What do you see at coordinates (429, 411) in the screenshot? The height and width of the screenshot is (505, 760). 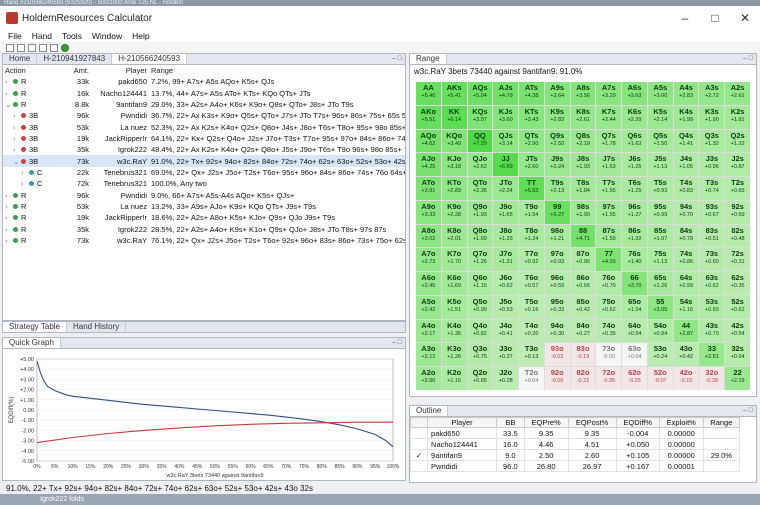 I see `tab-outline: Outline` at bounding box center [429, 411].